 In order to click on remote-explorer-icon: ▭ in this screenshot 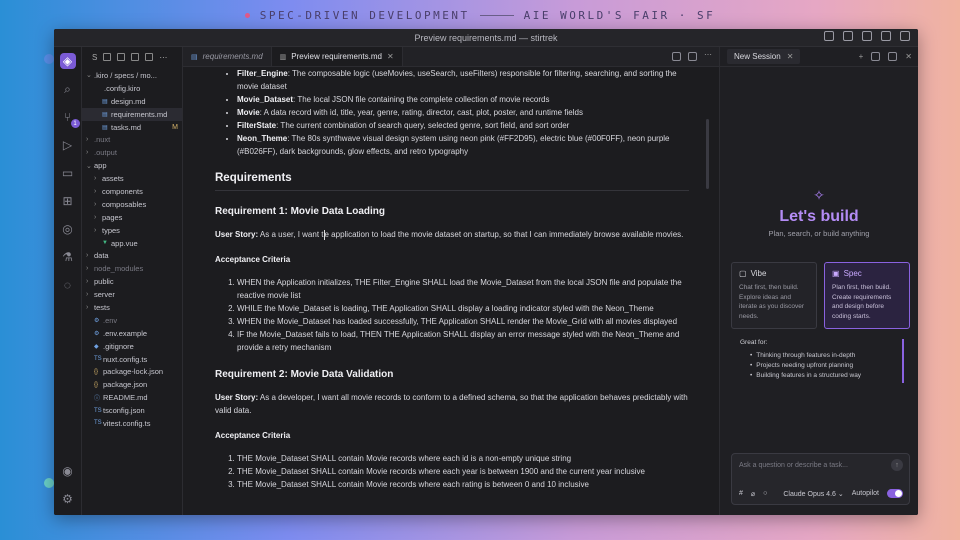, I will do `click(68, 173)`.